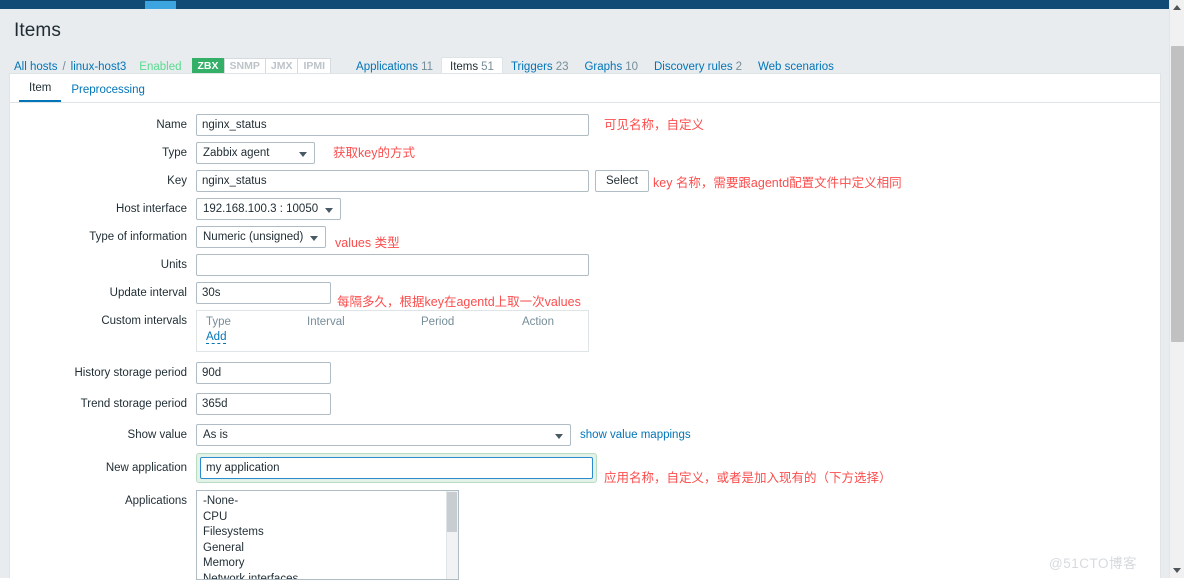 The image size is (1184, 586). I want to click on label-update-interval: Update interval, so click(148, 293).